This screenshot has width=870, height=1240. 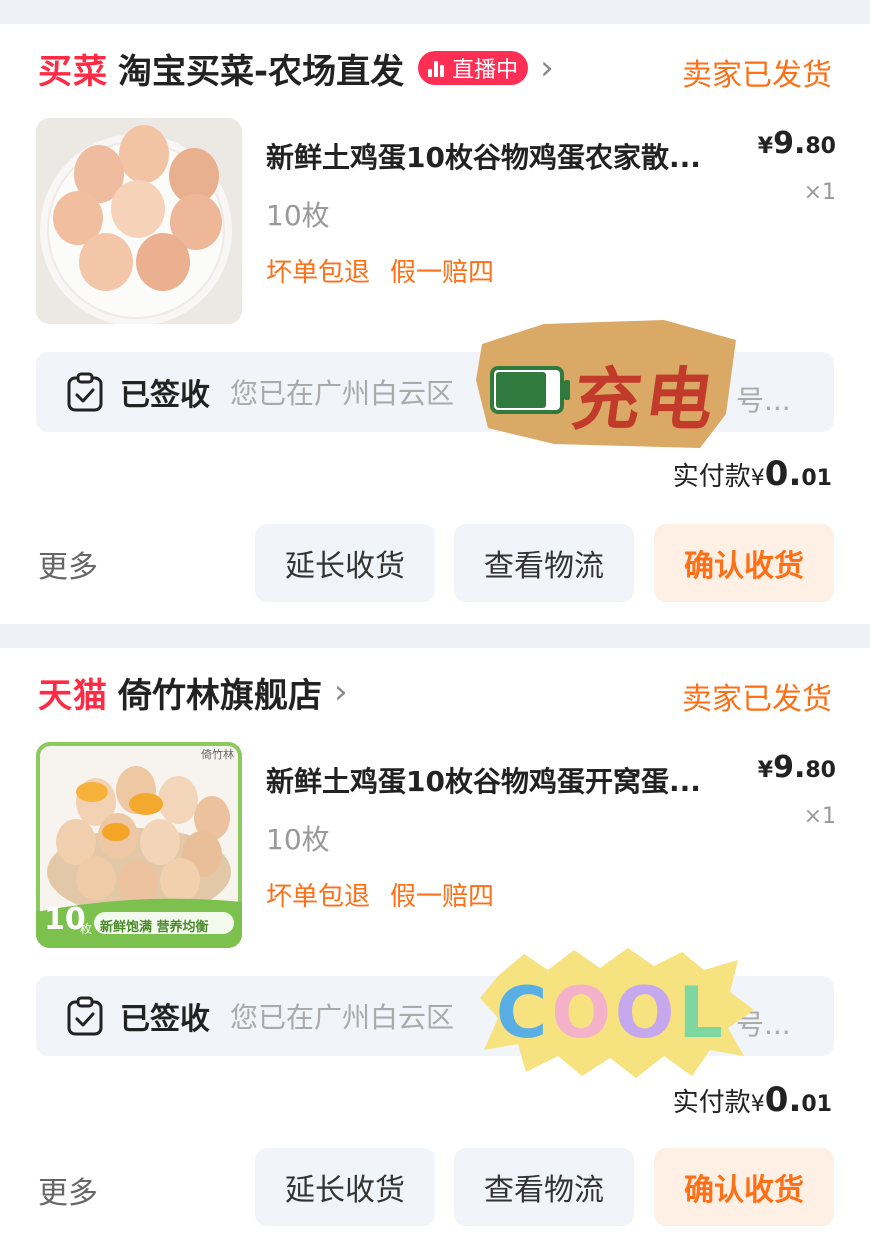 I want to click on cool-letter-c: C, so click(x=524, y=1013).